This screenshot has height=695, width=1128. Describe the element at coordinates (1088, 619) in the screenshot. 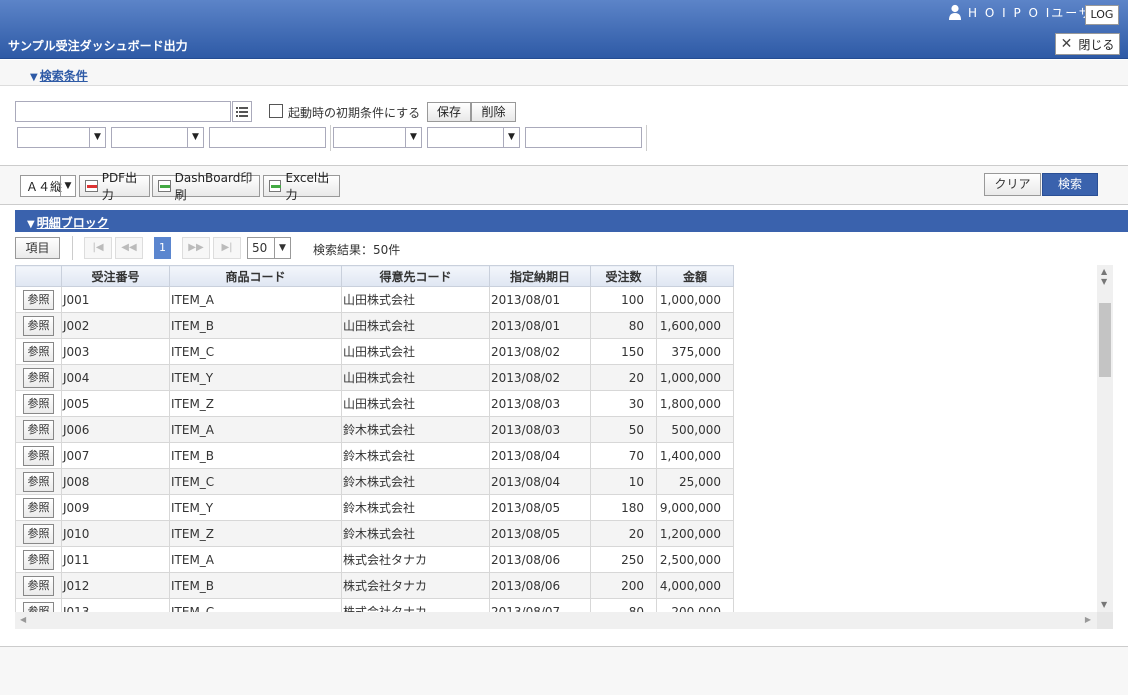

I see `scroll-right-icon: ▶` at that location.